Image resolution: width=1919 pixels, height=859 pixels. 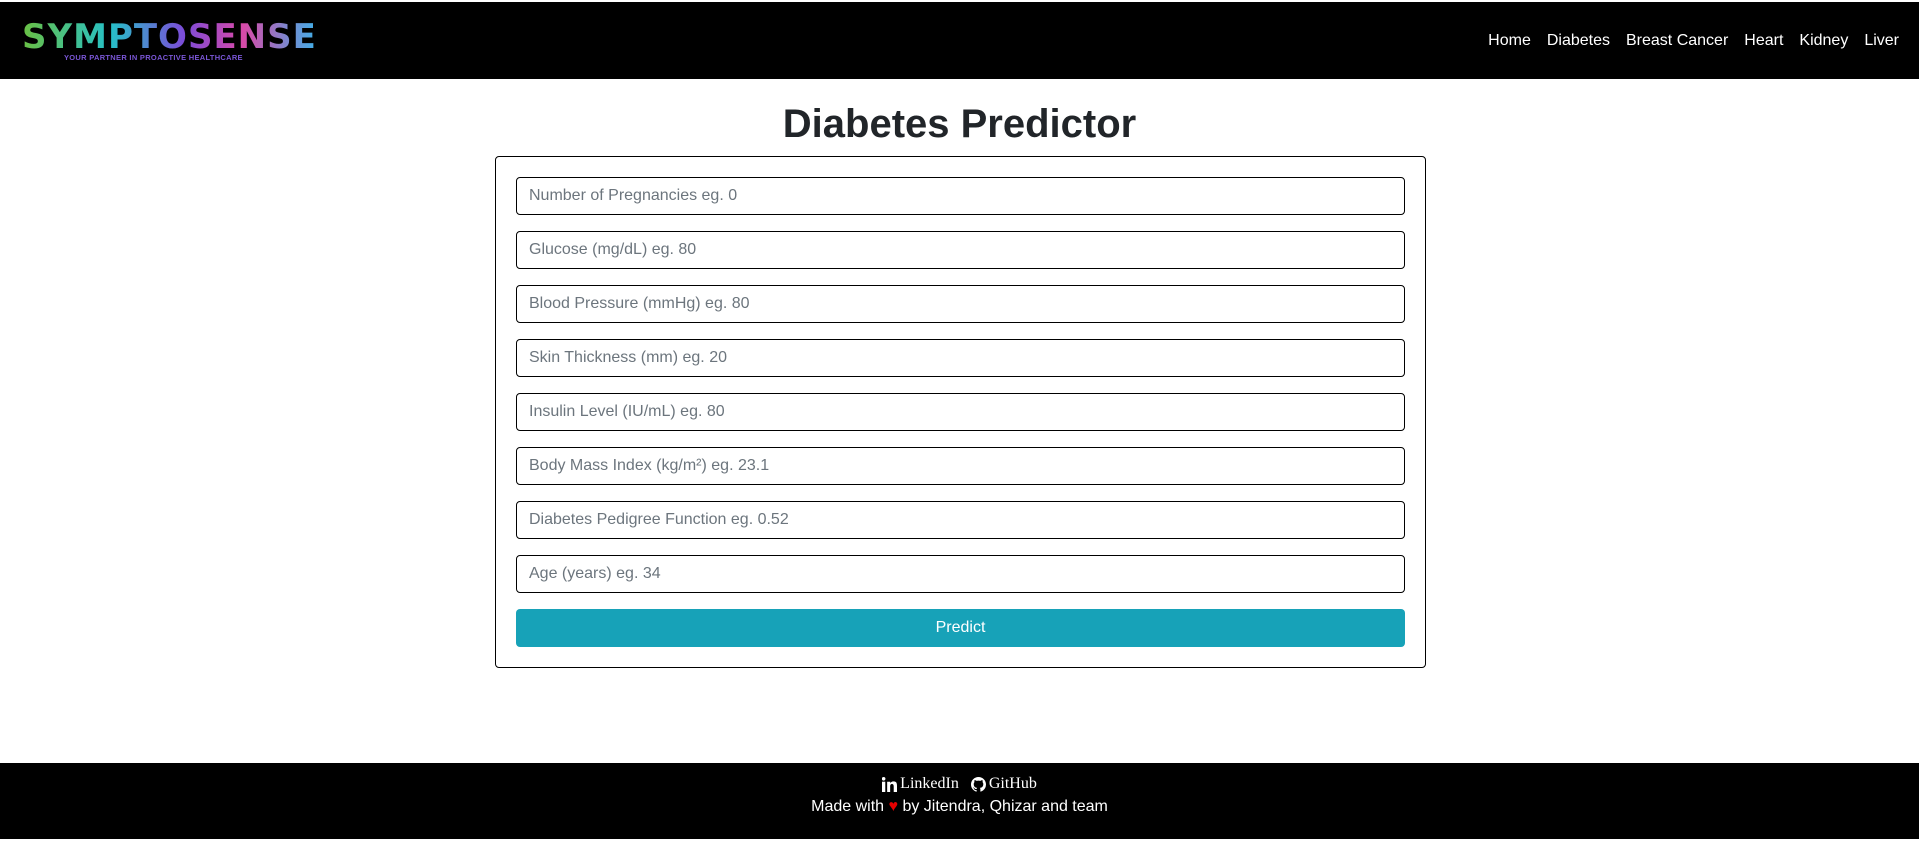 What do you see at coordinates (960, 466) in the screenshot?
I see `bmi-input` at bounding box center [960, 466].